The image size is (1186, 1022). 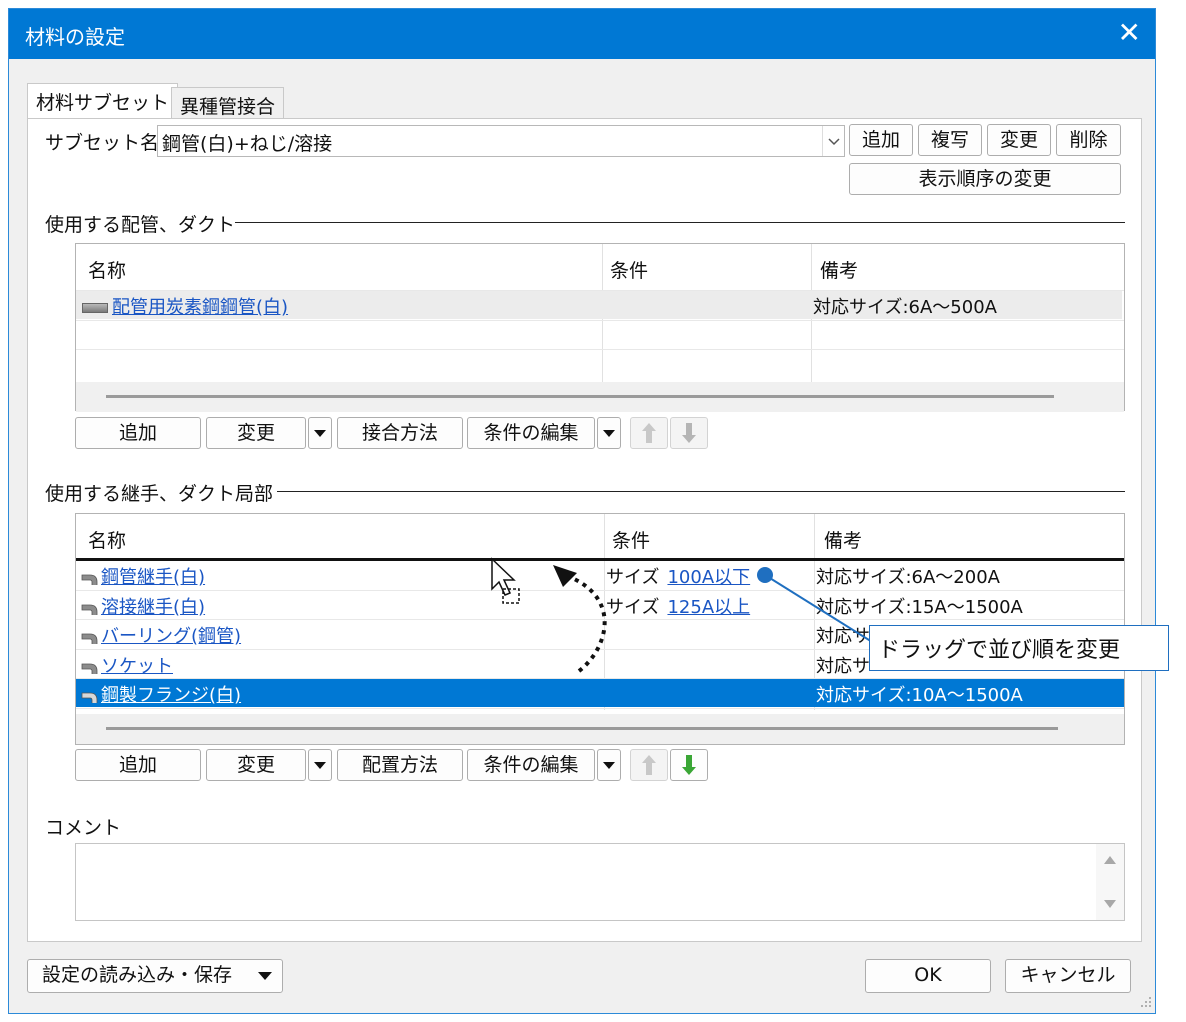 I want to click on fitting-change-dropdown, so click(x=320, y=765).